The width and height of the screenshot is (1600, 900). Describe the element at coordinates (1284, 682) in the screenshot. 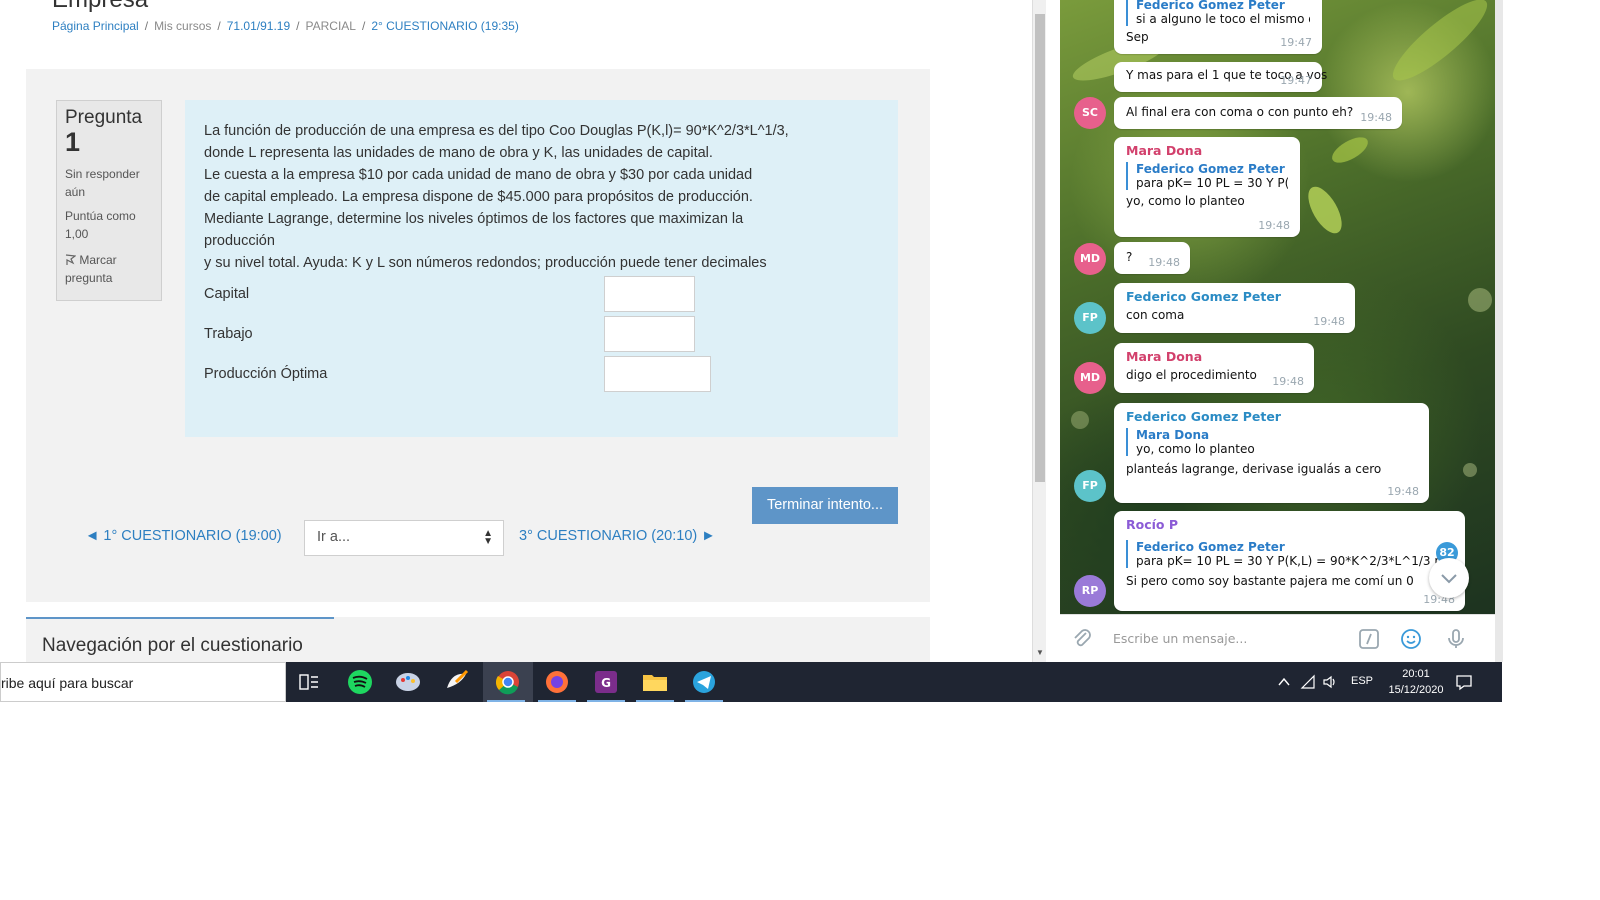

I see `show-hidden-icons-icon` at that location.